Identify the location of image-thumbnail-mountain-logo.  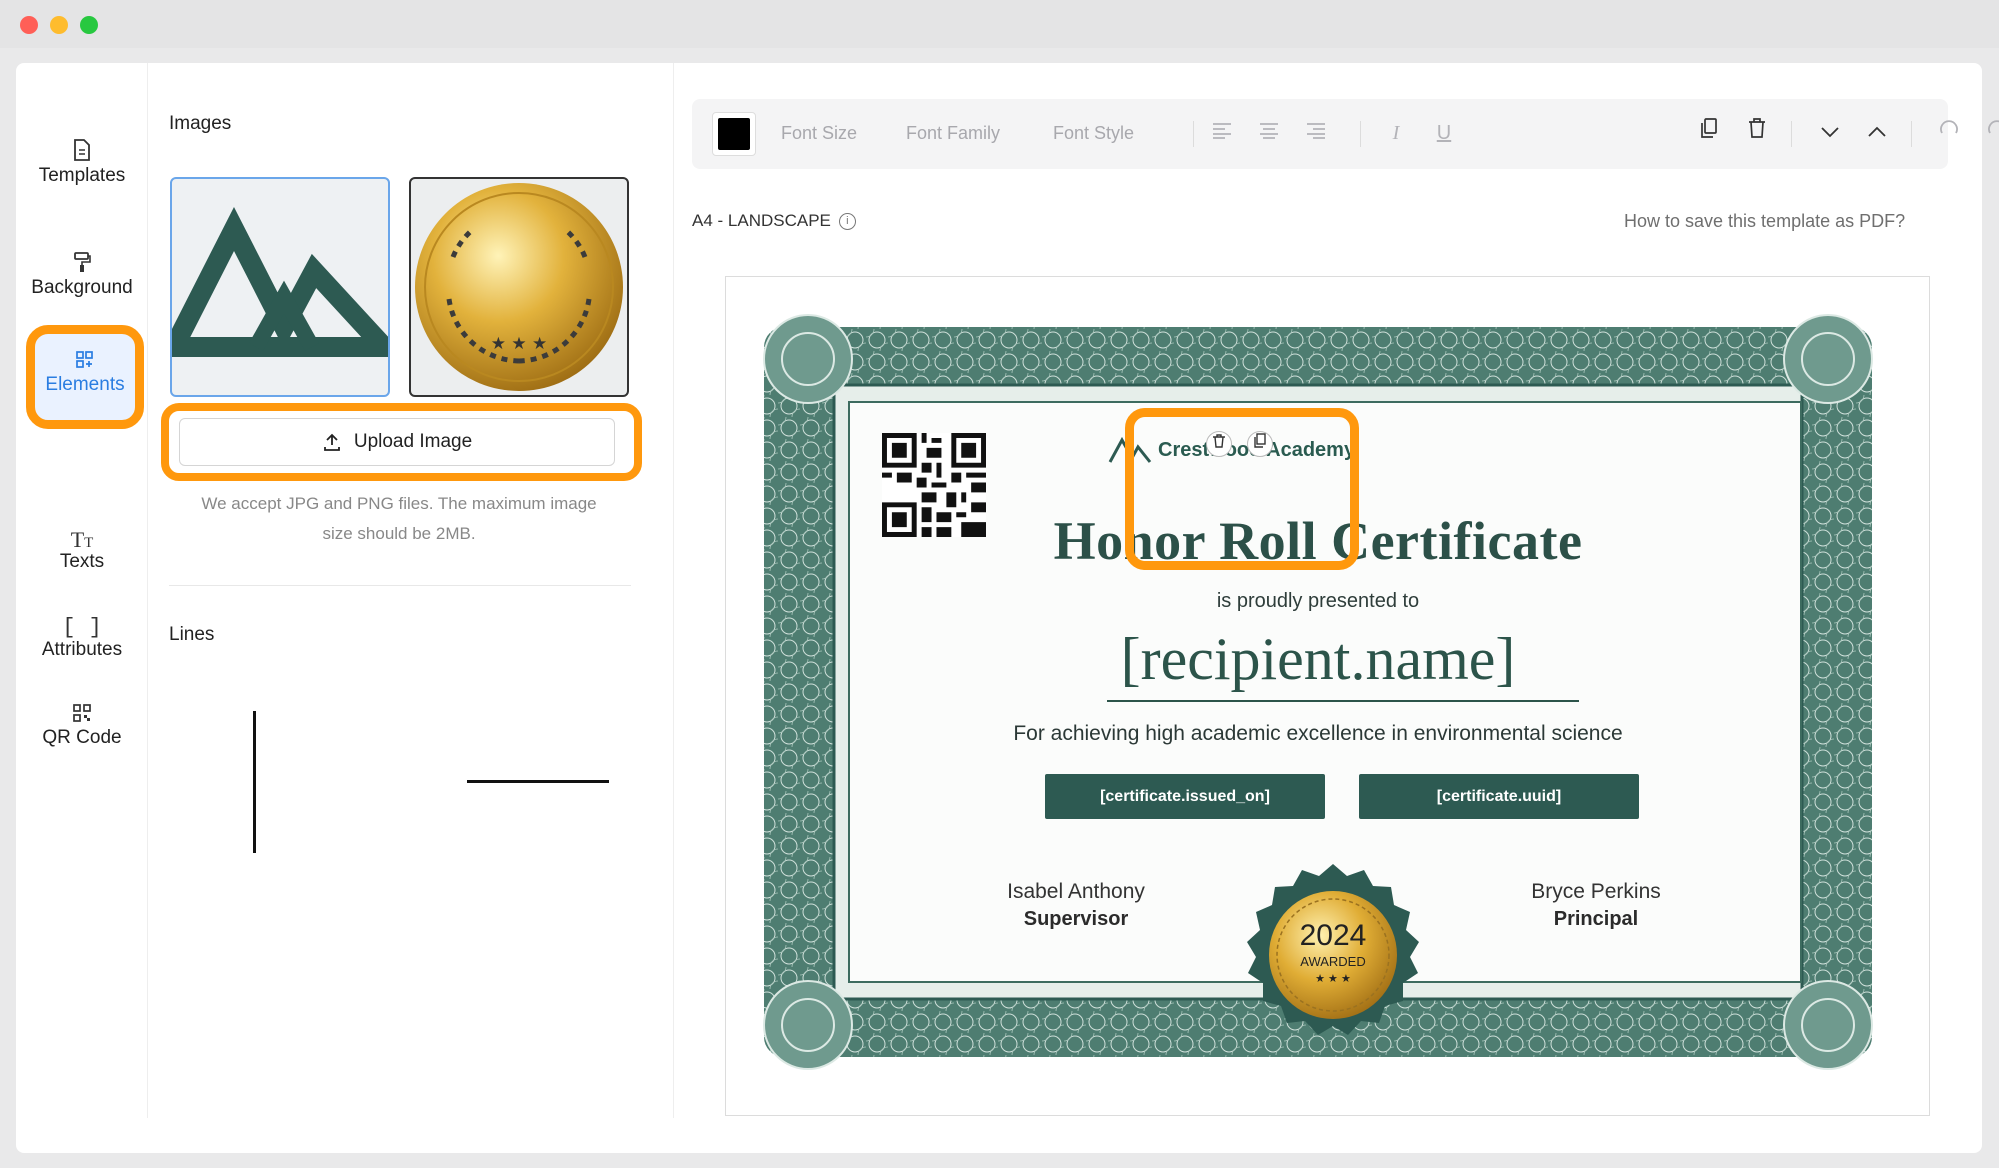
(280, 287).